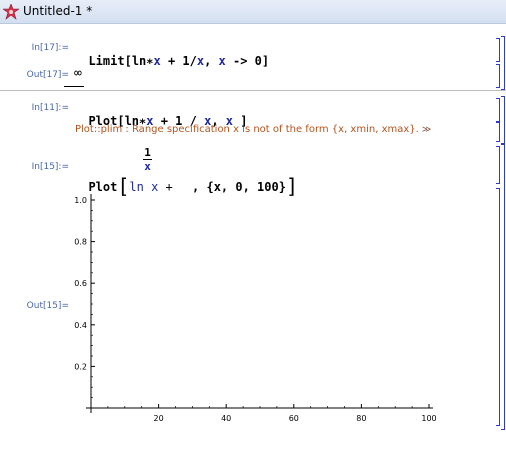 This screenshot has height=462, width=506. Describe the element at coordinates (361, 418) in the screenshot. I see `x-tick-label: 80` at that location.